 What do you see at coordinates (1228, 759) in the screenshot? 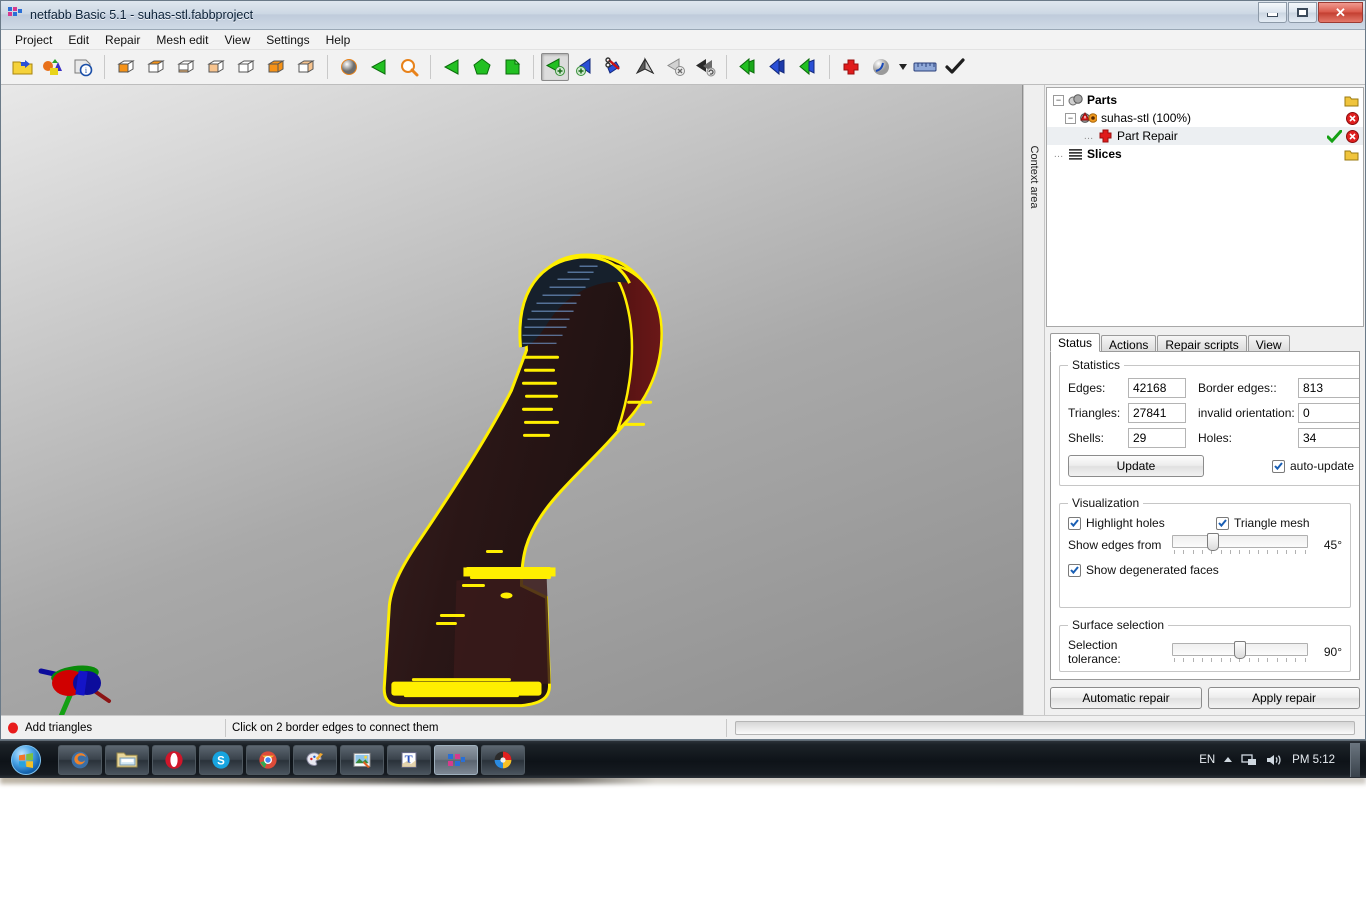
I see `chevron-up-icon` at bounding box center [1228, 759].